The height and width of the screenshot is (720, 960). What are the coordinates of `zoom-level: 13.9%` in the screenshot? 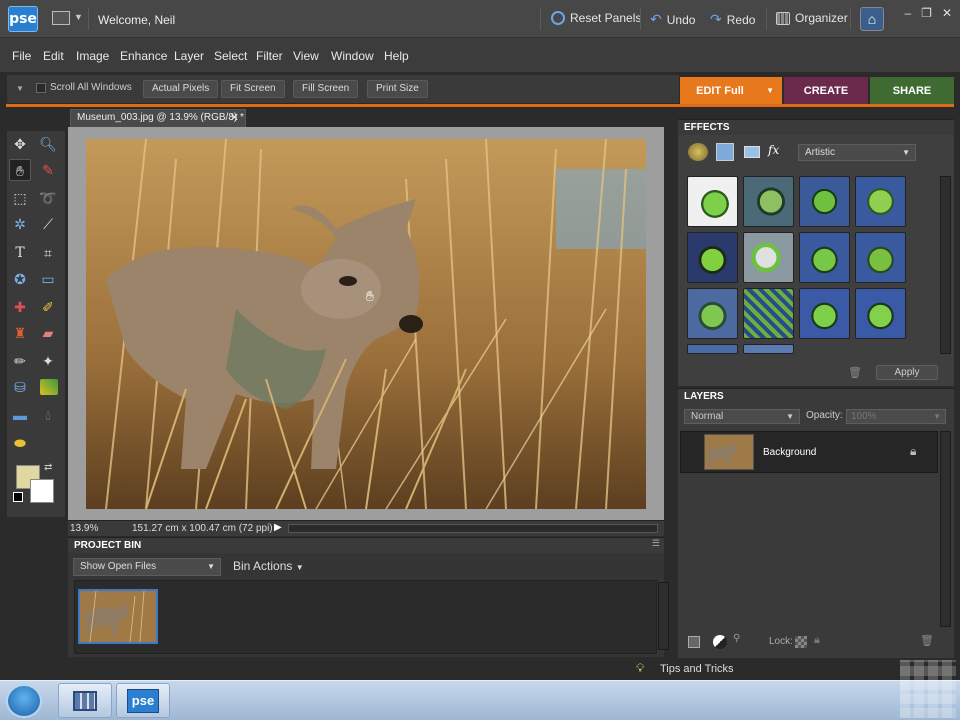 It's located at (84, 528).